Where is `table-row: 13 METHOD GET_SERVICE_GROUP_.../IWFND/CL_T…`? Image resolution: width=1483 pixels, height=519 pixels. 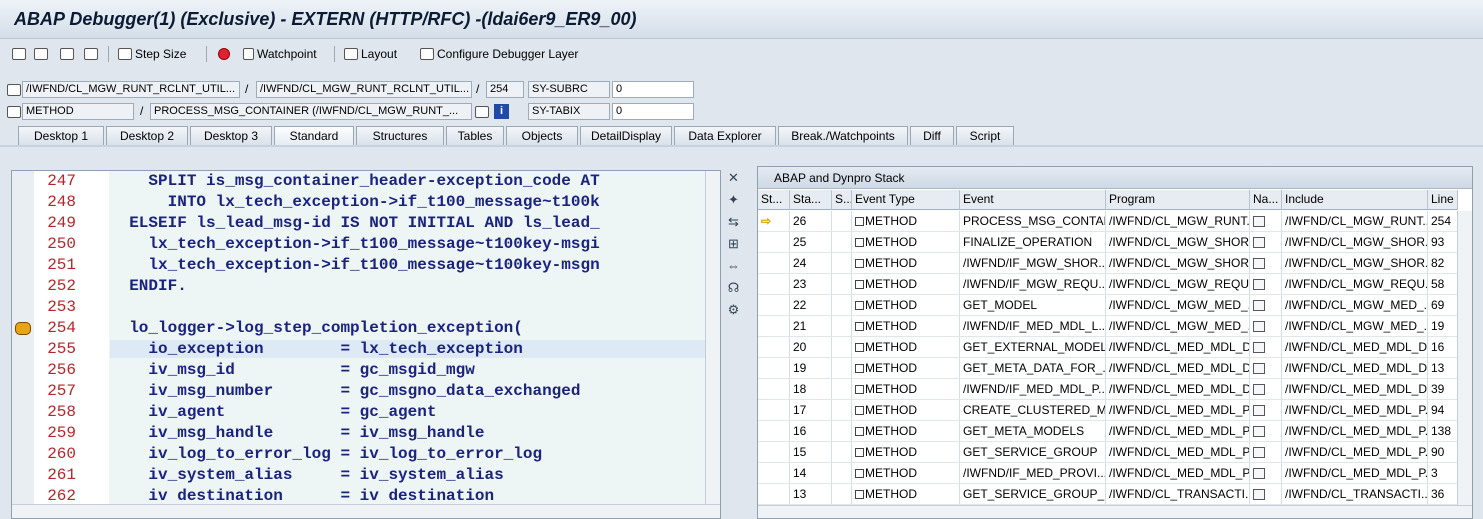
table-row: 13 METHOD GET_SERVICE_GROUP_.../IWFND/CL_T… is located at coordinates (1108, 494).